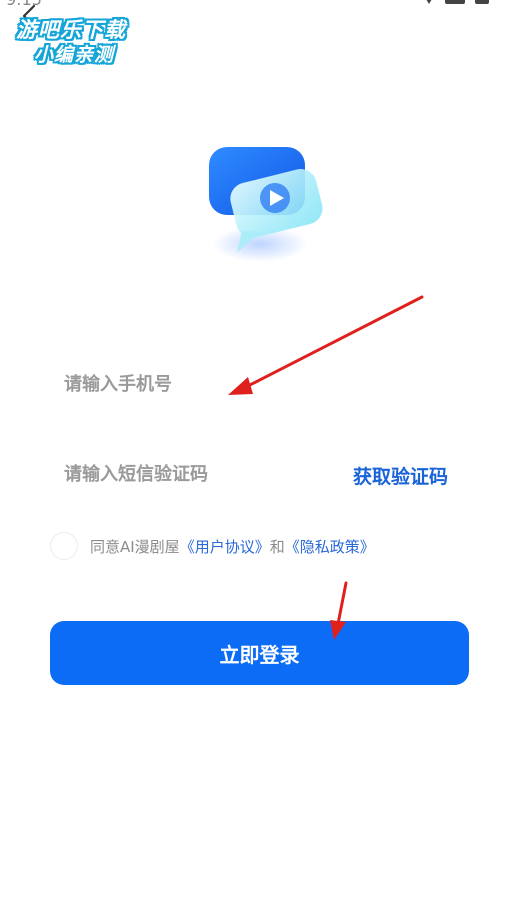  I want to click on status-icons, so click(456, 3).